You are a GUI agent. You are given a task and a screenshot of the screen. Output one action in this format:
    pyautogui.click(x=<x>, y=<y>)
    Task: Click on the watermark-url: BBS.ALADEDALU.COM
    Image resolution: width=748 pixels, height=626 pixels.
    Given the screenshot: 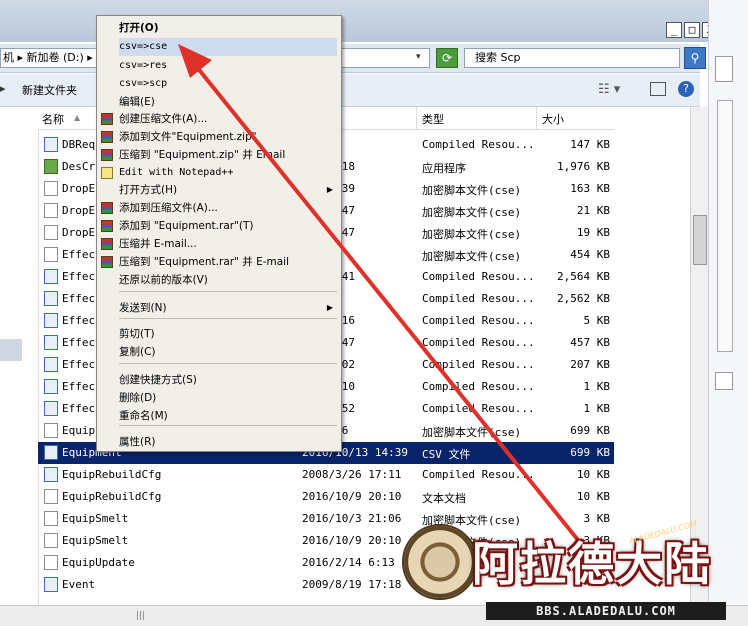 What is the action you would take?
    pyautogui.click(x=606, y=611)
    